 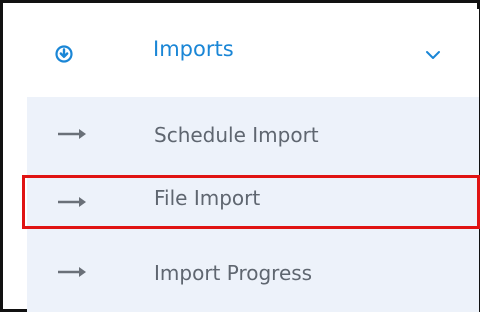 I want to click on chevron-down-icon, so click(x=433, y=55).